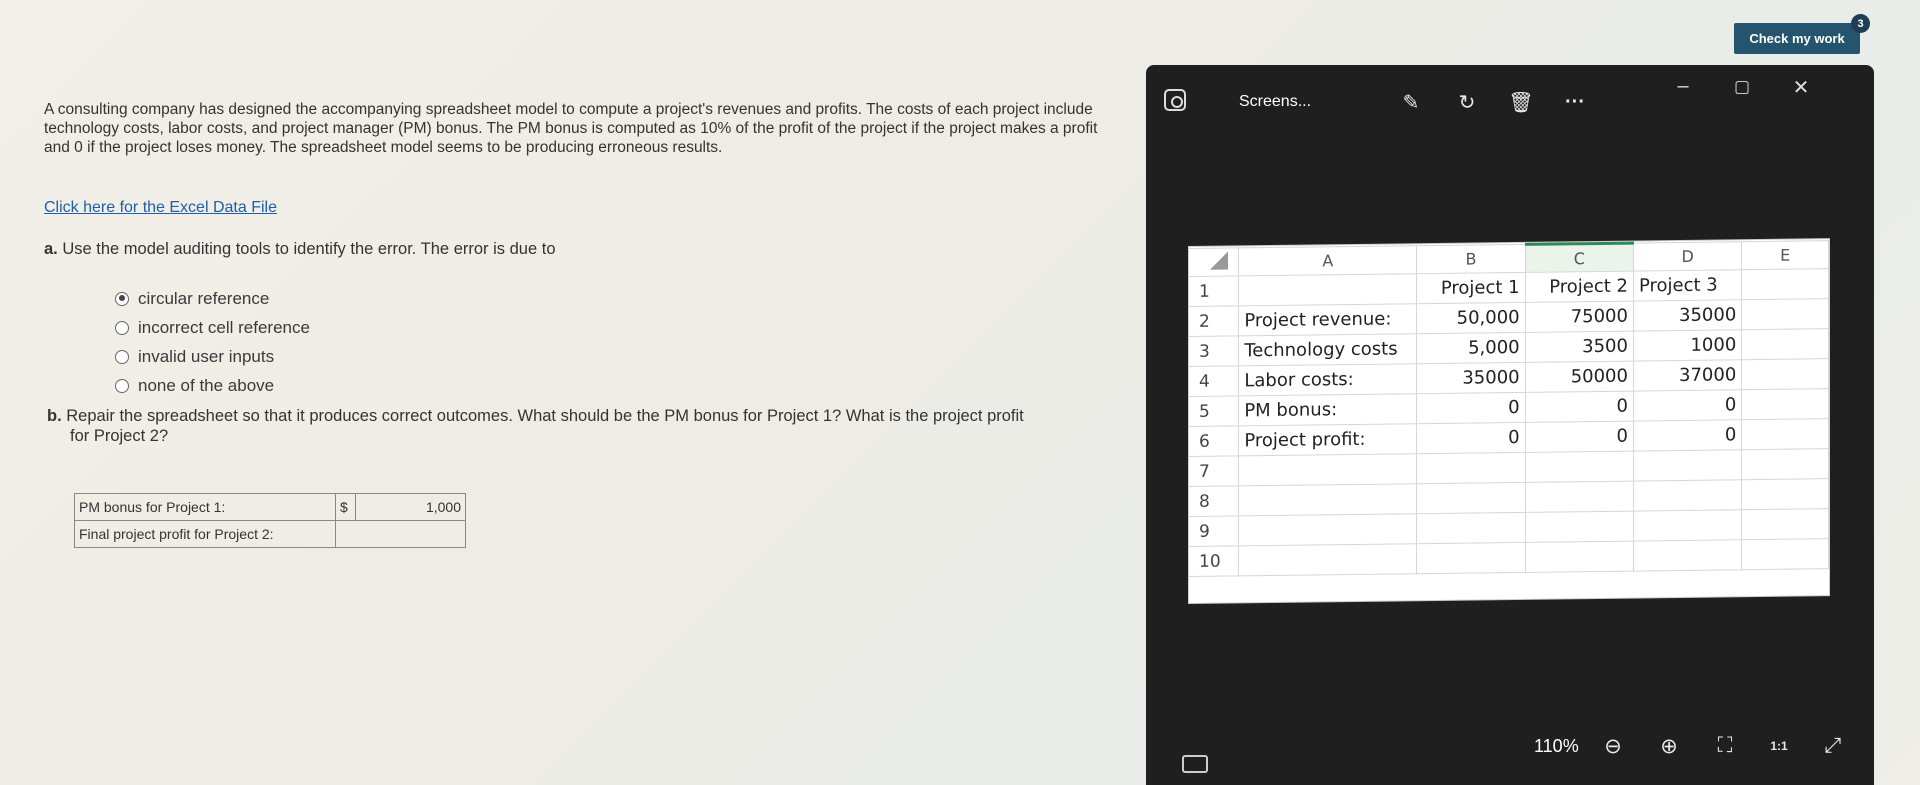 This screenshot has width=1920, height=785. What do you see at coordinates (1327, 409) in the screenshot?
I see `cell-a: PM bonus:` at bounding box center [1327, 409].